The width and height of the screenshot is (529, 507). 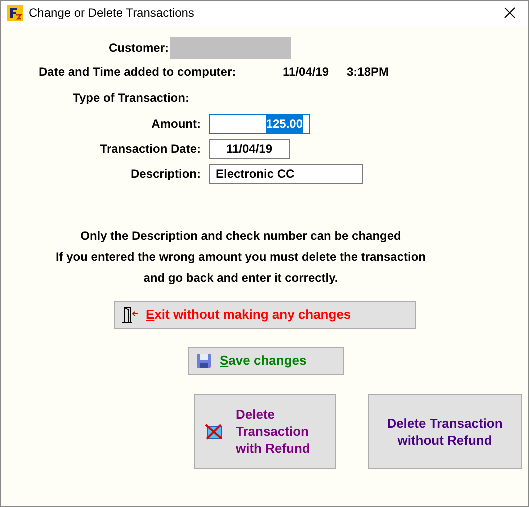 I want to click on app-logo-icon, so click(x=15, y=13).